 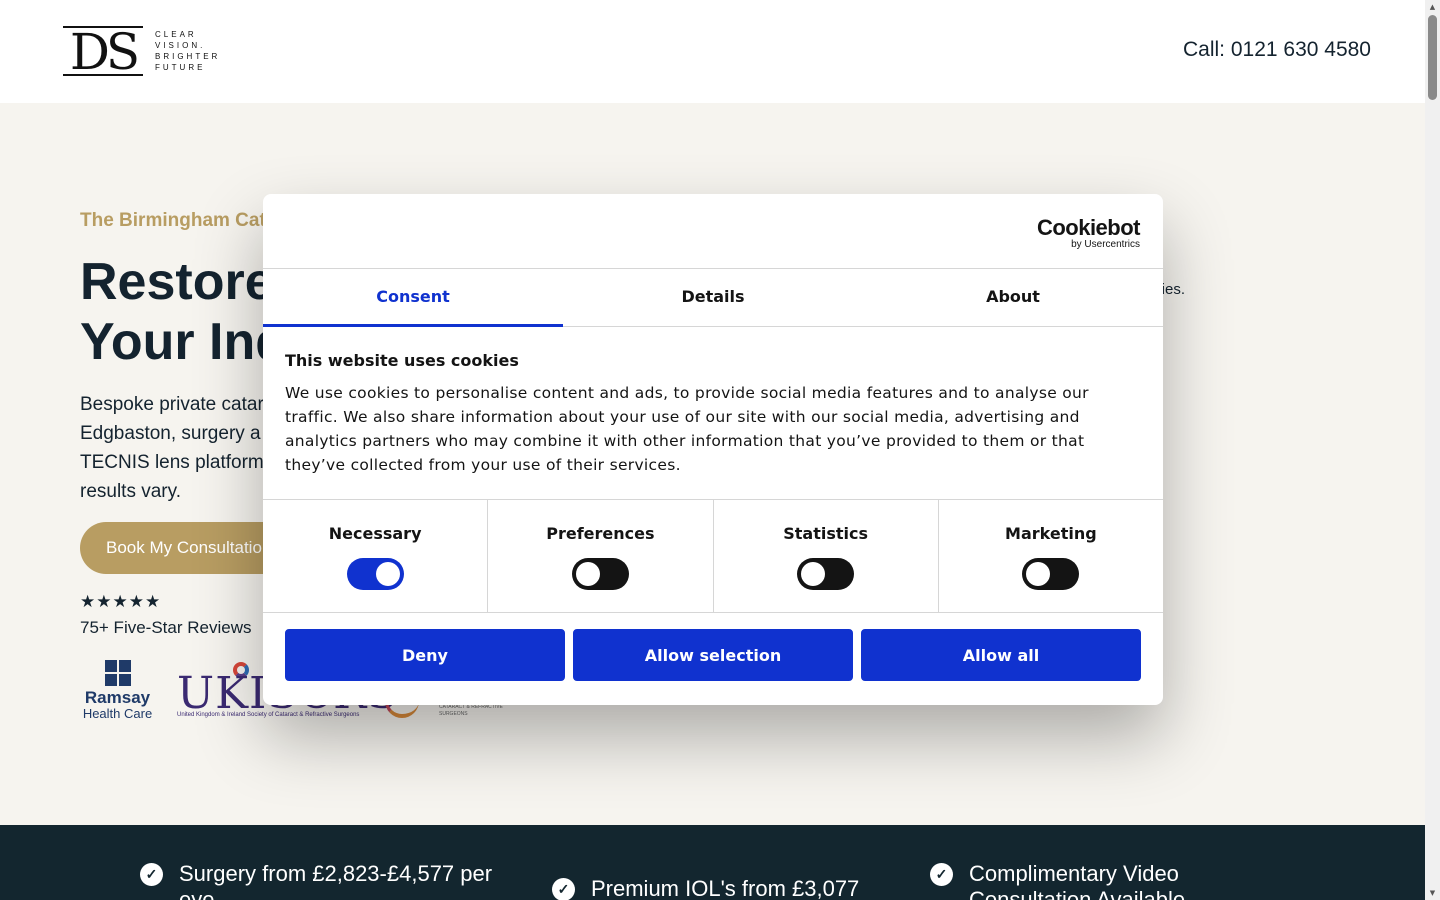 I want to click on usp-item: ✓ Premium IOL's from £3,077, so click(x=722, y=888).